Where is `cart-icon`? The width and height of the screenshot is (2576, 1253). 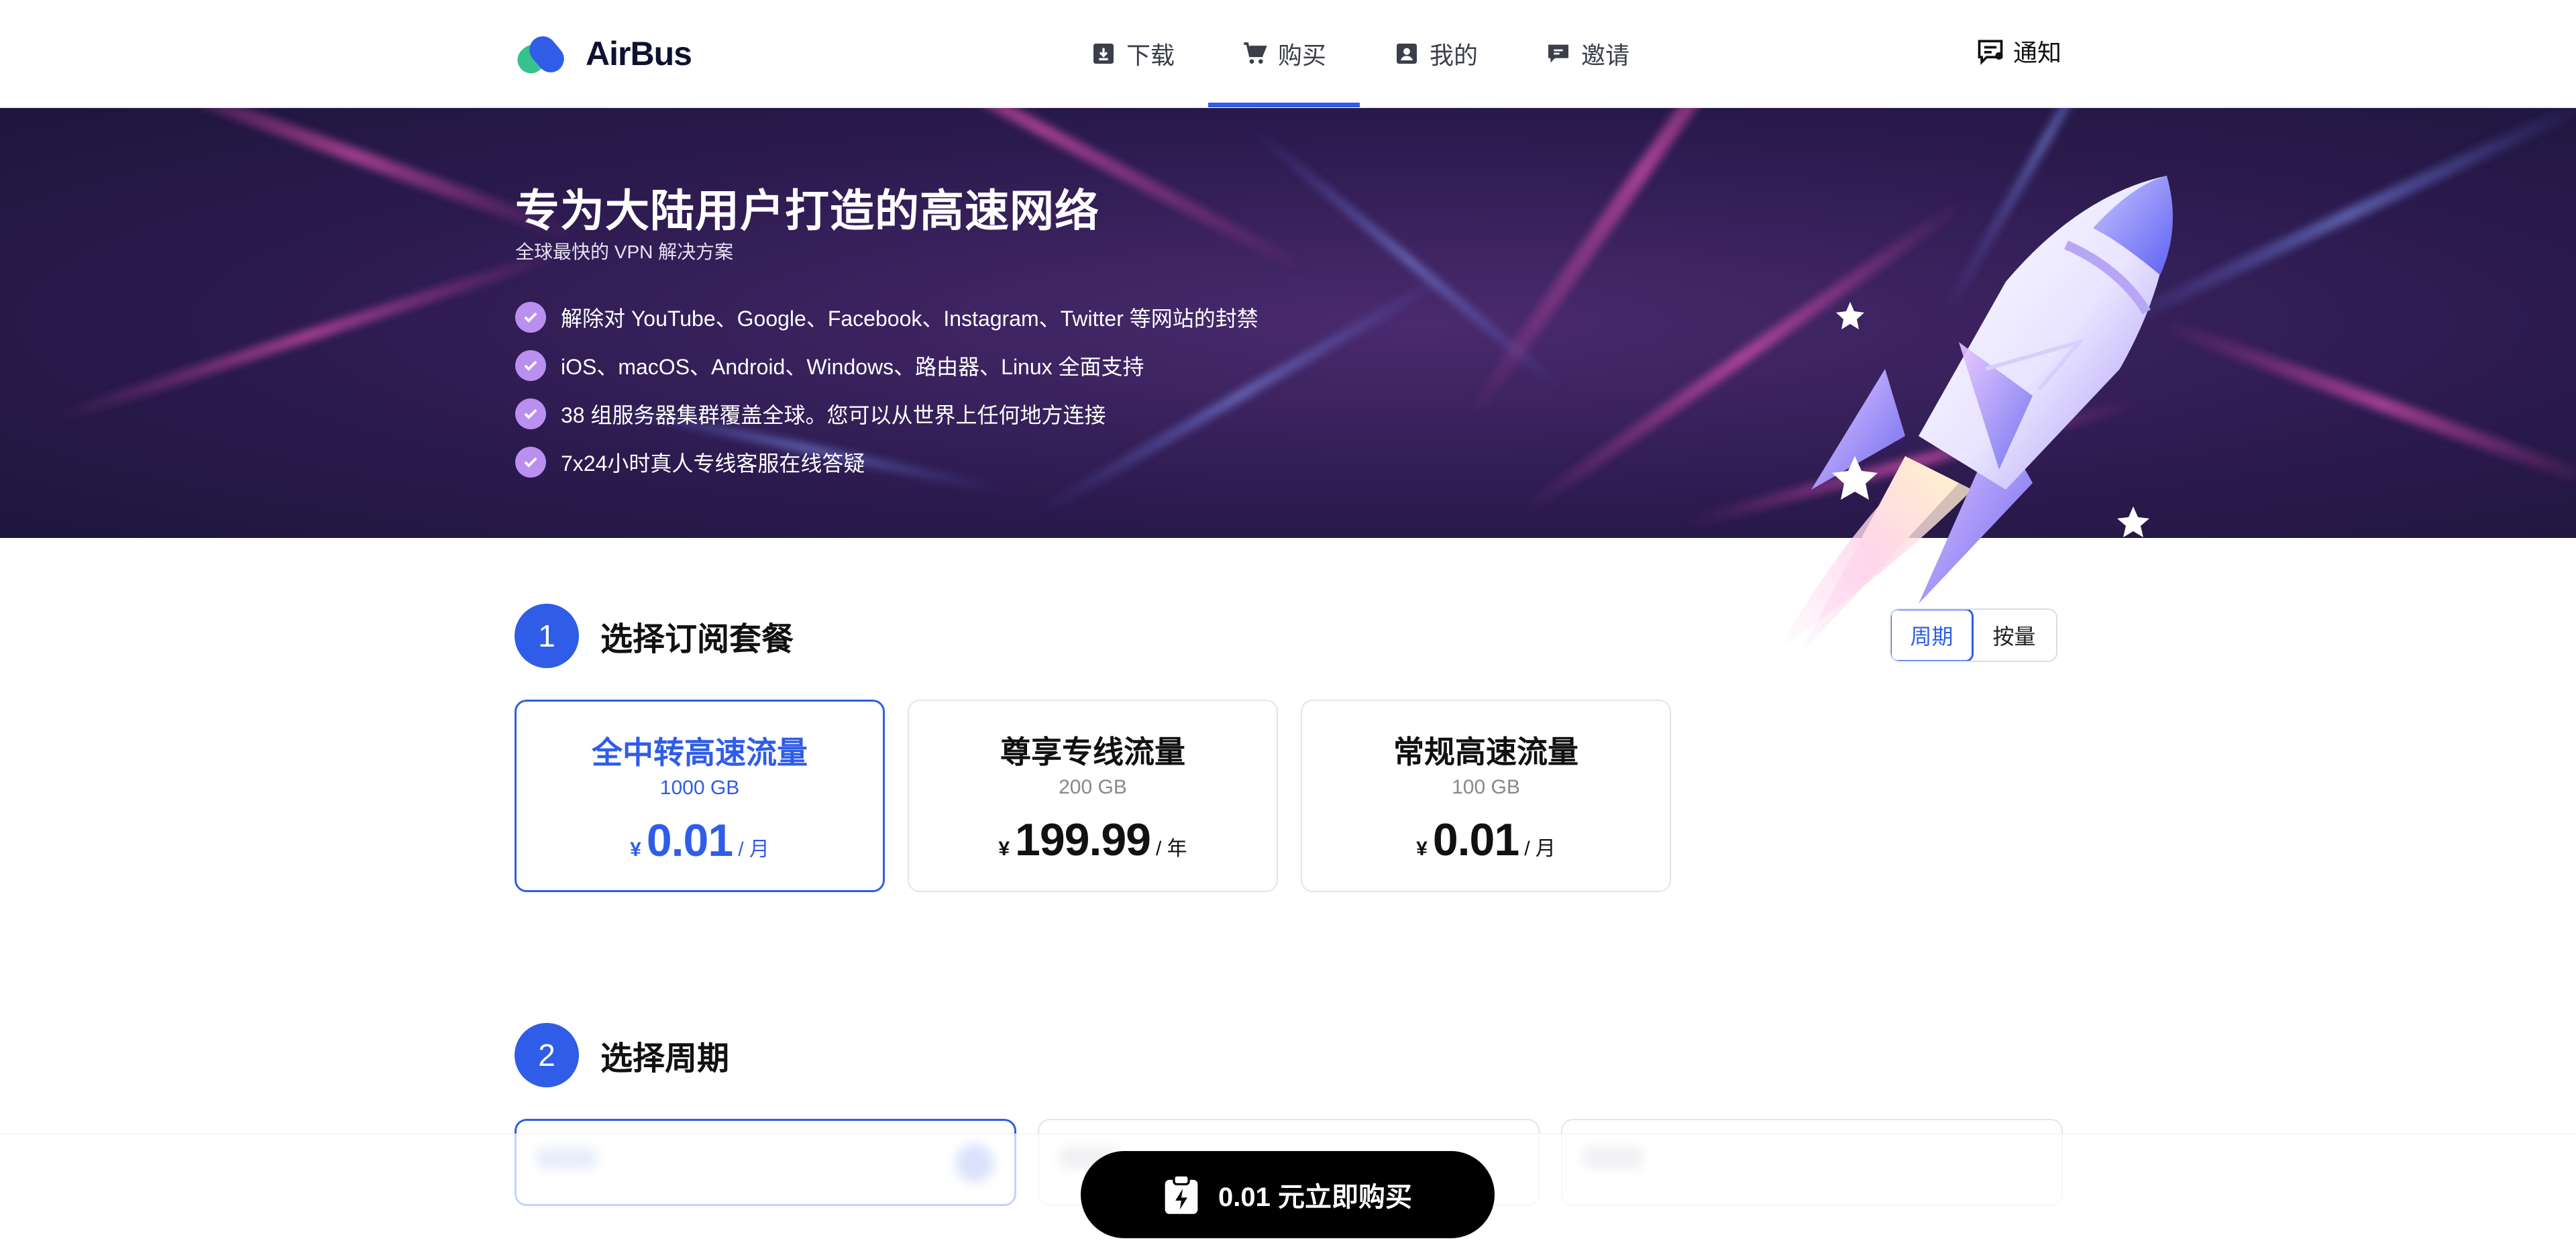 cart-icon is located at coordinates (1255, 53).